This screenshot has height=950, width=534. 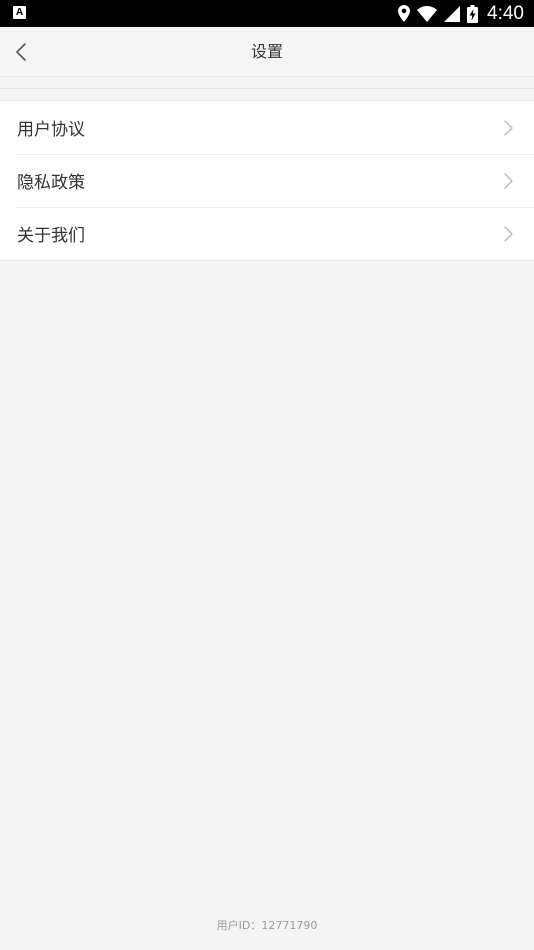 What do you see at coordinates (427, 13) in the screenshot?
I see `wifi-icon` at bounding box center [427, 13].